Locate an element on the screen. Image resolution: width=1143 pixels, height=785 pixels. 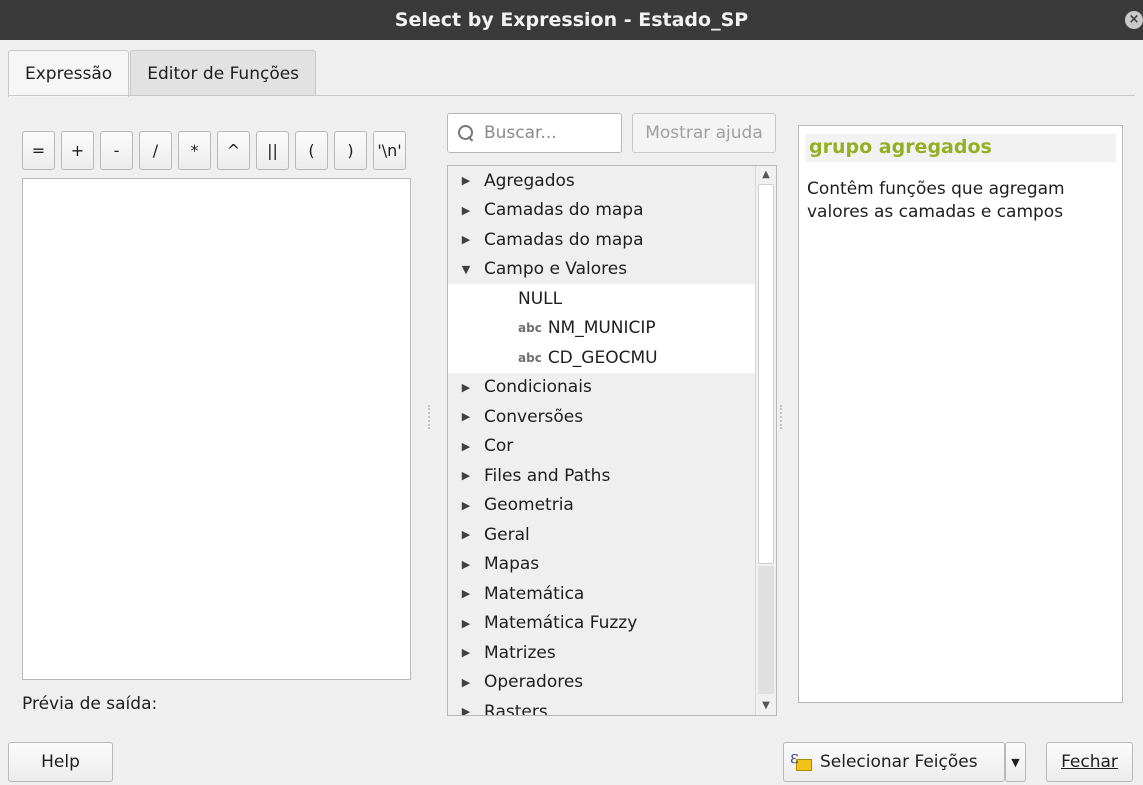
scroll-thumb is located at coordinates (766, 374).